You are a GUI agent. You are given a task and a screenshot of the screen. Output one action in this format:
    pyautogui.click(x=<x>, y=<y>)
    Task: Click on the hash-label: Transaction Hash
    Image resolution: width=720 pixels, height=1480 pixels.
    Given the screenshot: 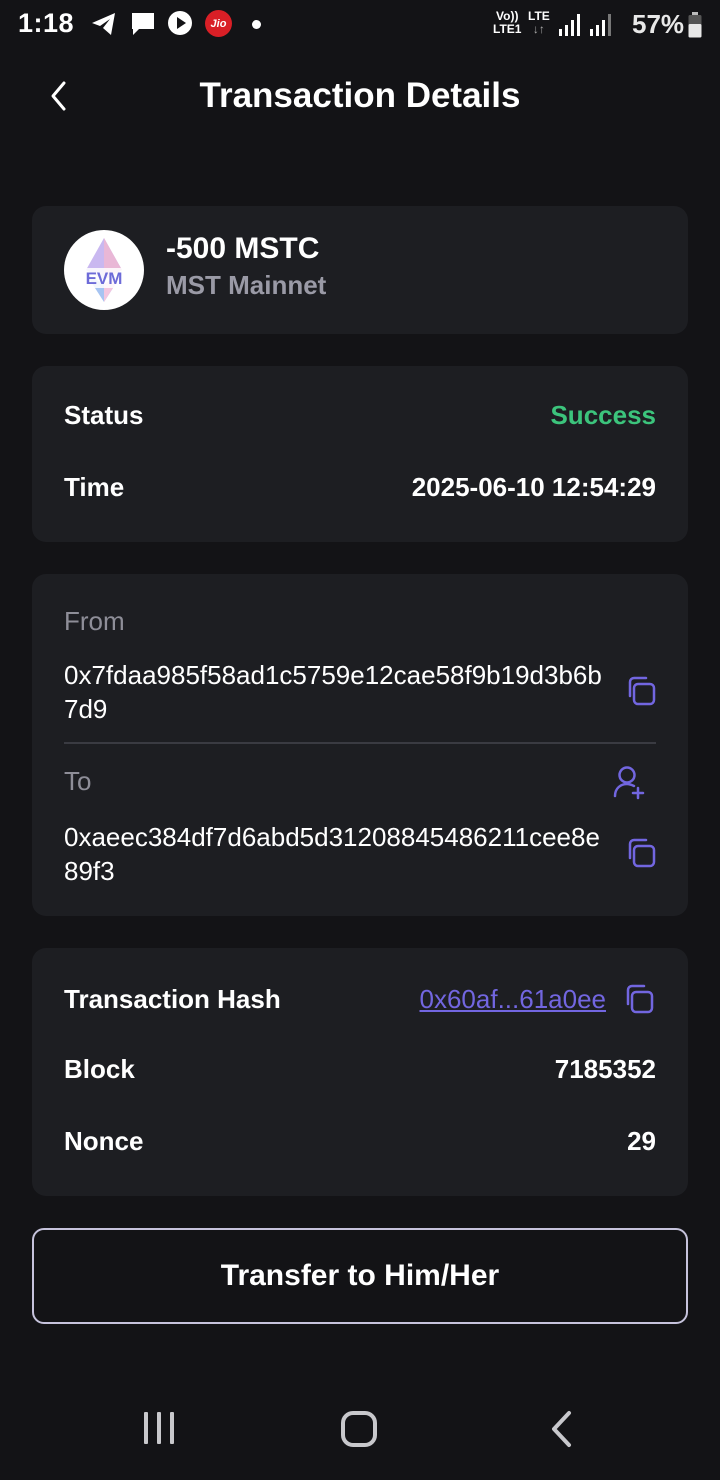 What is the action you would take?
    pyautogui.click(x=172, y=998)
    